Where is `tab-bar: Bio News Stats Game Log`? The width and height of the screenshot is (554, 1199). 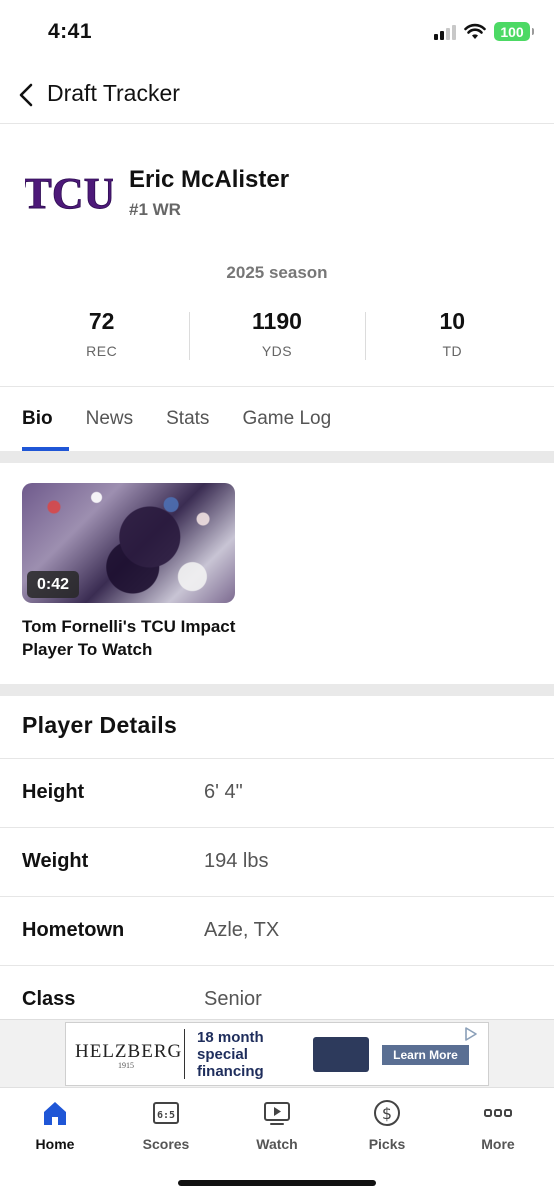
tab-bar: Bio News Stats Game Log is located at coordinates (277, 419).